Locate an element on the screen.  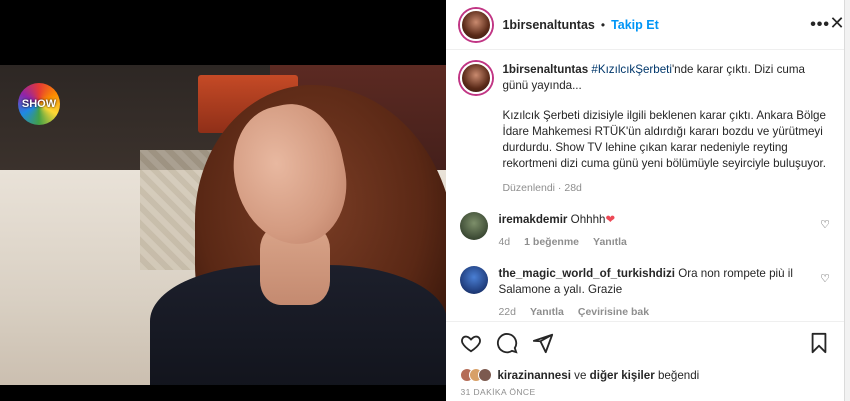
likes-summary: kirazinannesi ve diğer kişiler beğendi is located at coordinates (645, 375).